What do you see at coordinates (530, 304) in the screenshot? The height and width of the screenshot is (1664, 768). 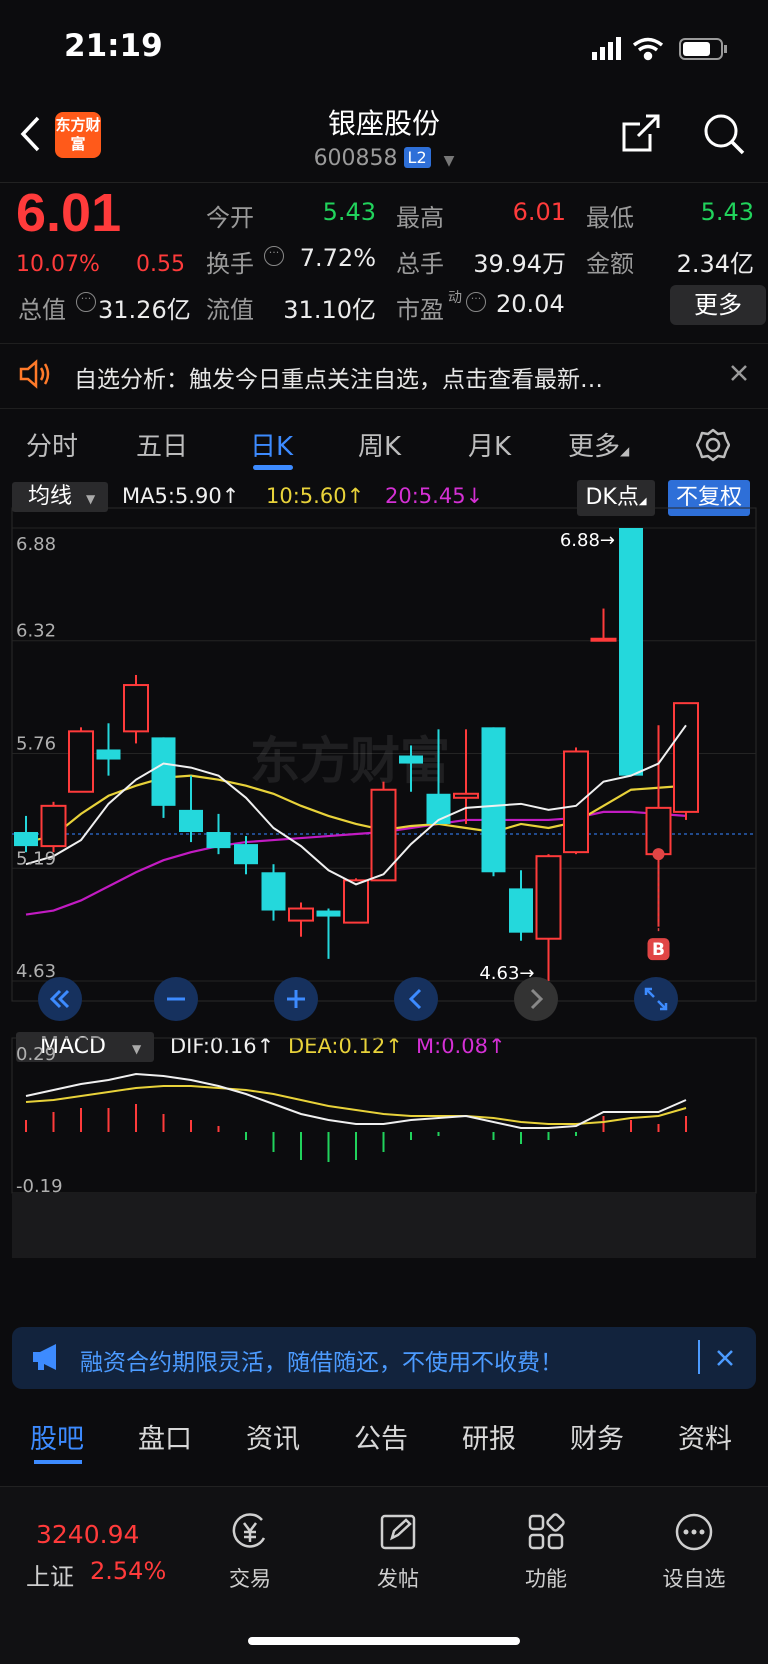 I see `pe-value: 20.04` at bounding box center [530, 304].